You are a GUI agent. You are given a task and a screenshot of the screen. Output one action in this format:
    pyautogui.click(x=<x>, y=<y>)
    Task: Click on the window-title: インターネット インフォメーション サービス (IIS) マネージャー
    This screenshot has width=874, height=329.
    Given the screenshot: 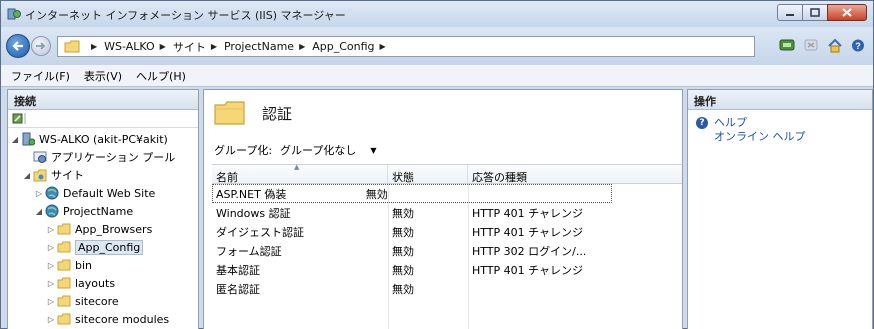 What is the action you would take?
    pyautogui.click(x=185, y=15)
    